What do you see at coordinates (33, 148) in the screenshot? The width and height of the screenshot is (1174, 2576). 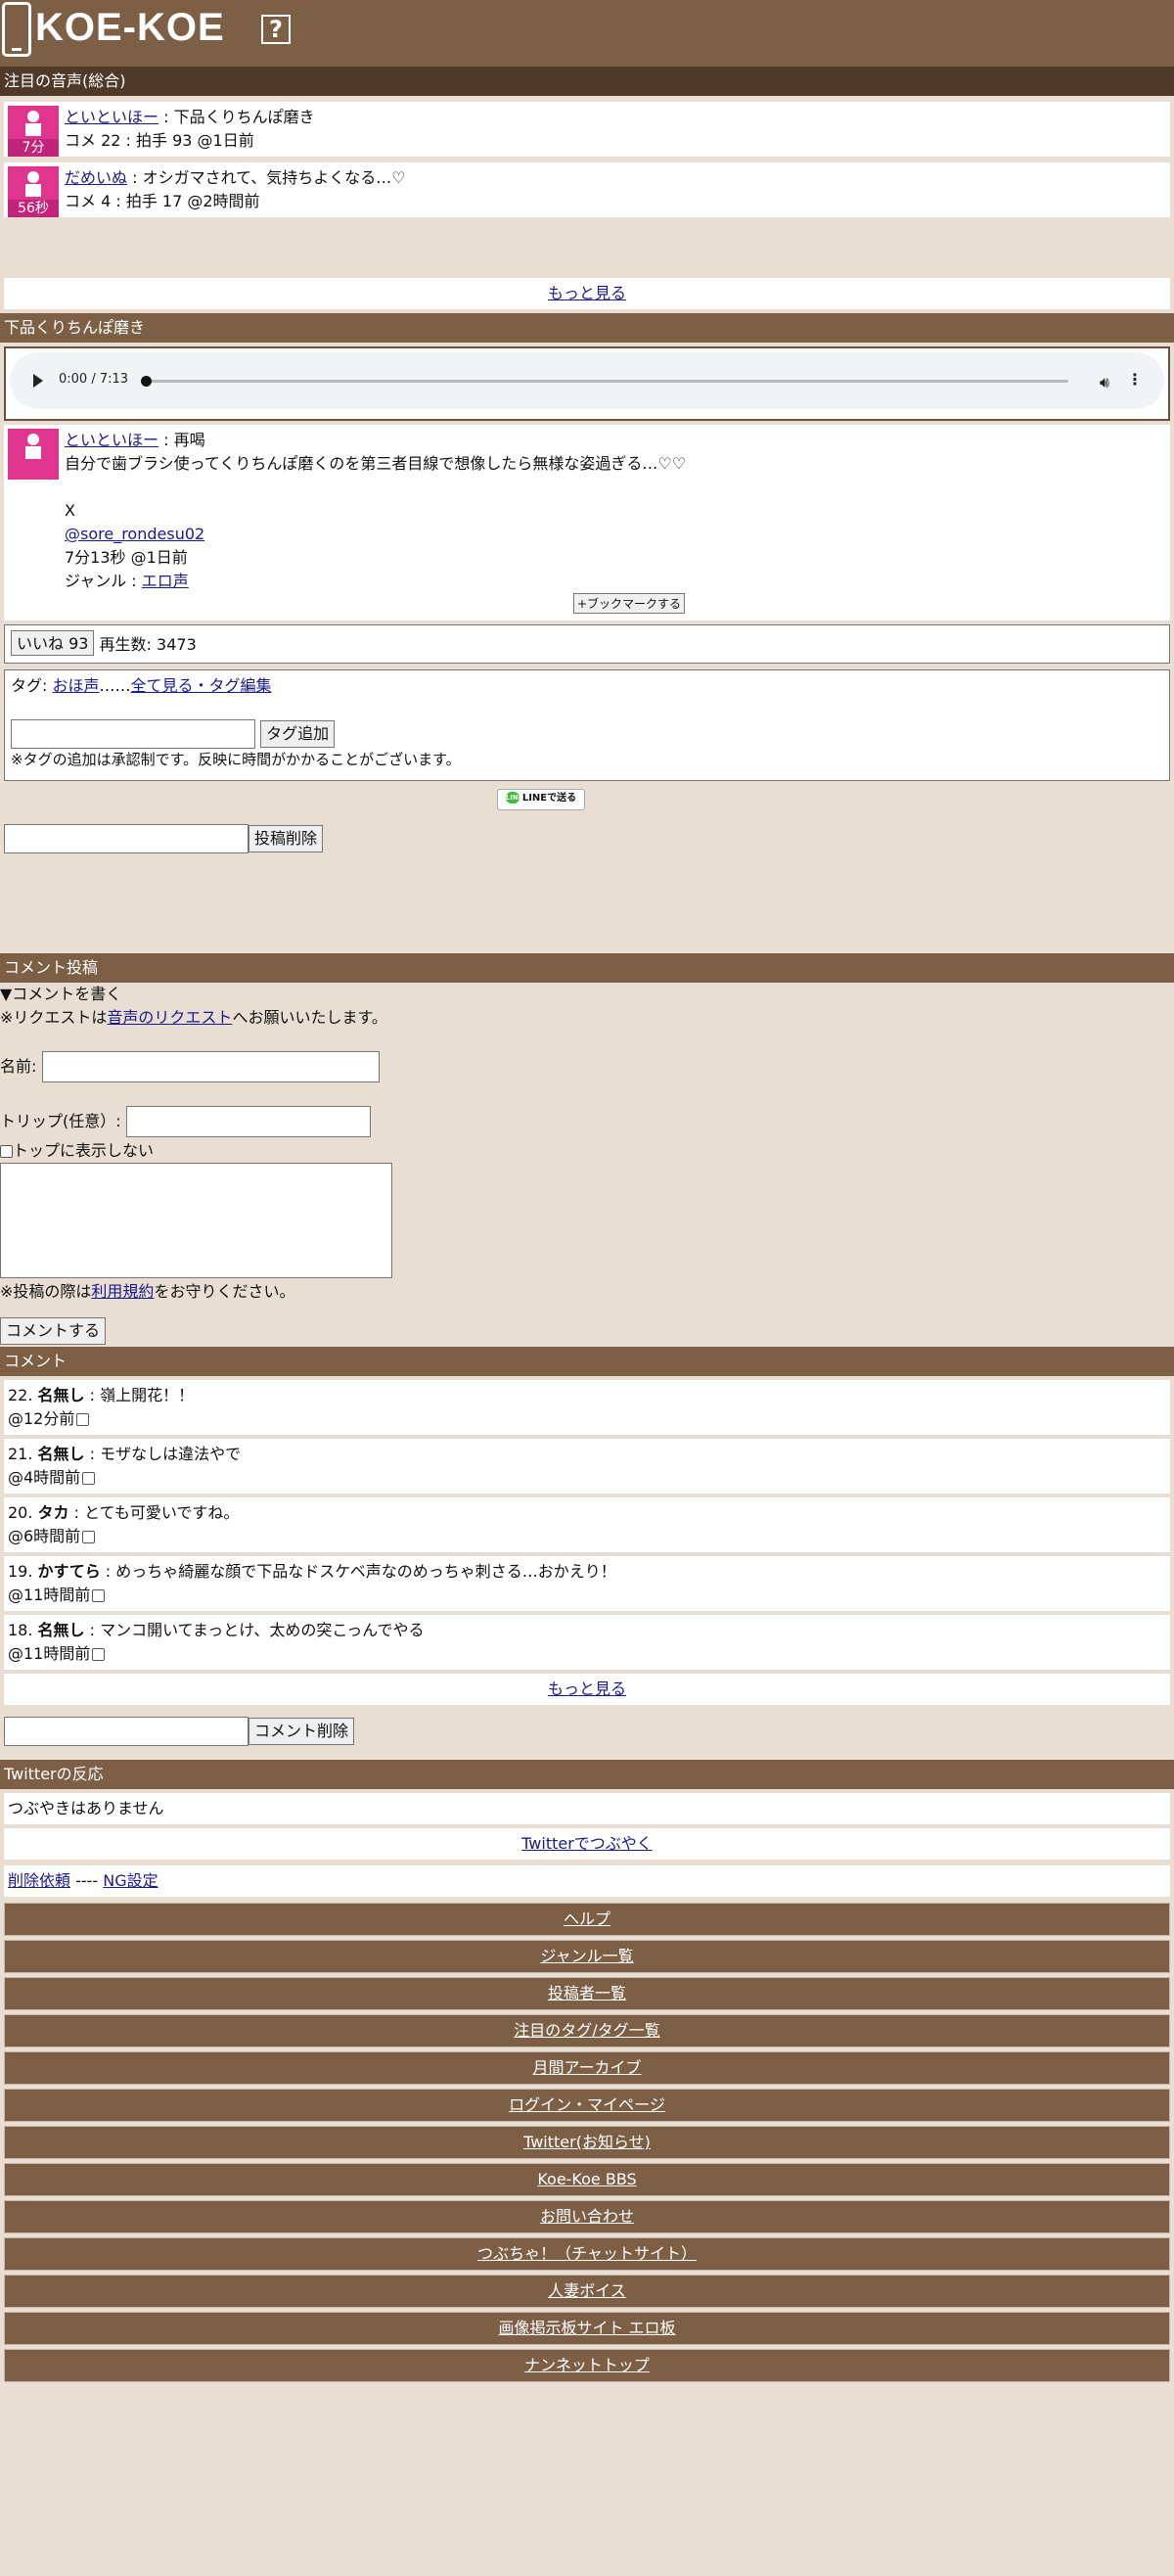 I see `avatar-duration: 7分` at bounding box center [33, 148].